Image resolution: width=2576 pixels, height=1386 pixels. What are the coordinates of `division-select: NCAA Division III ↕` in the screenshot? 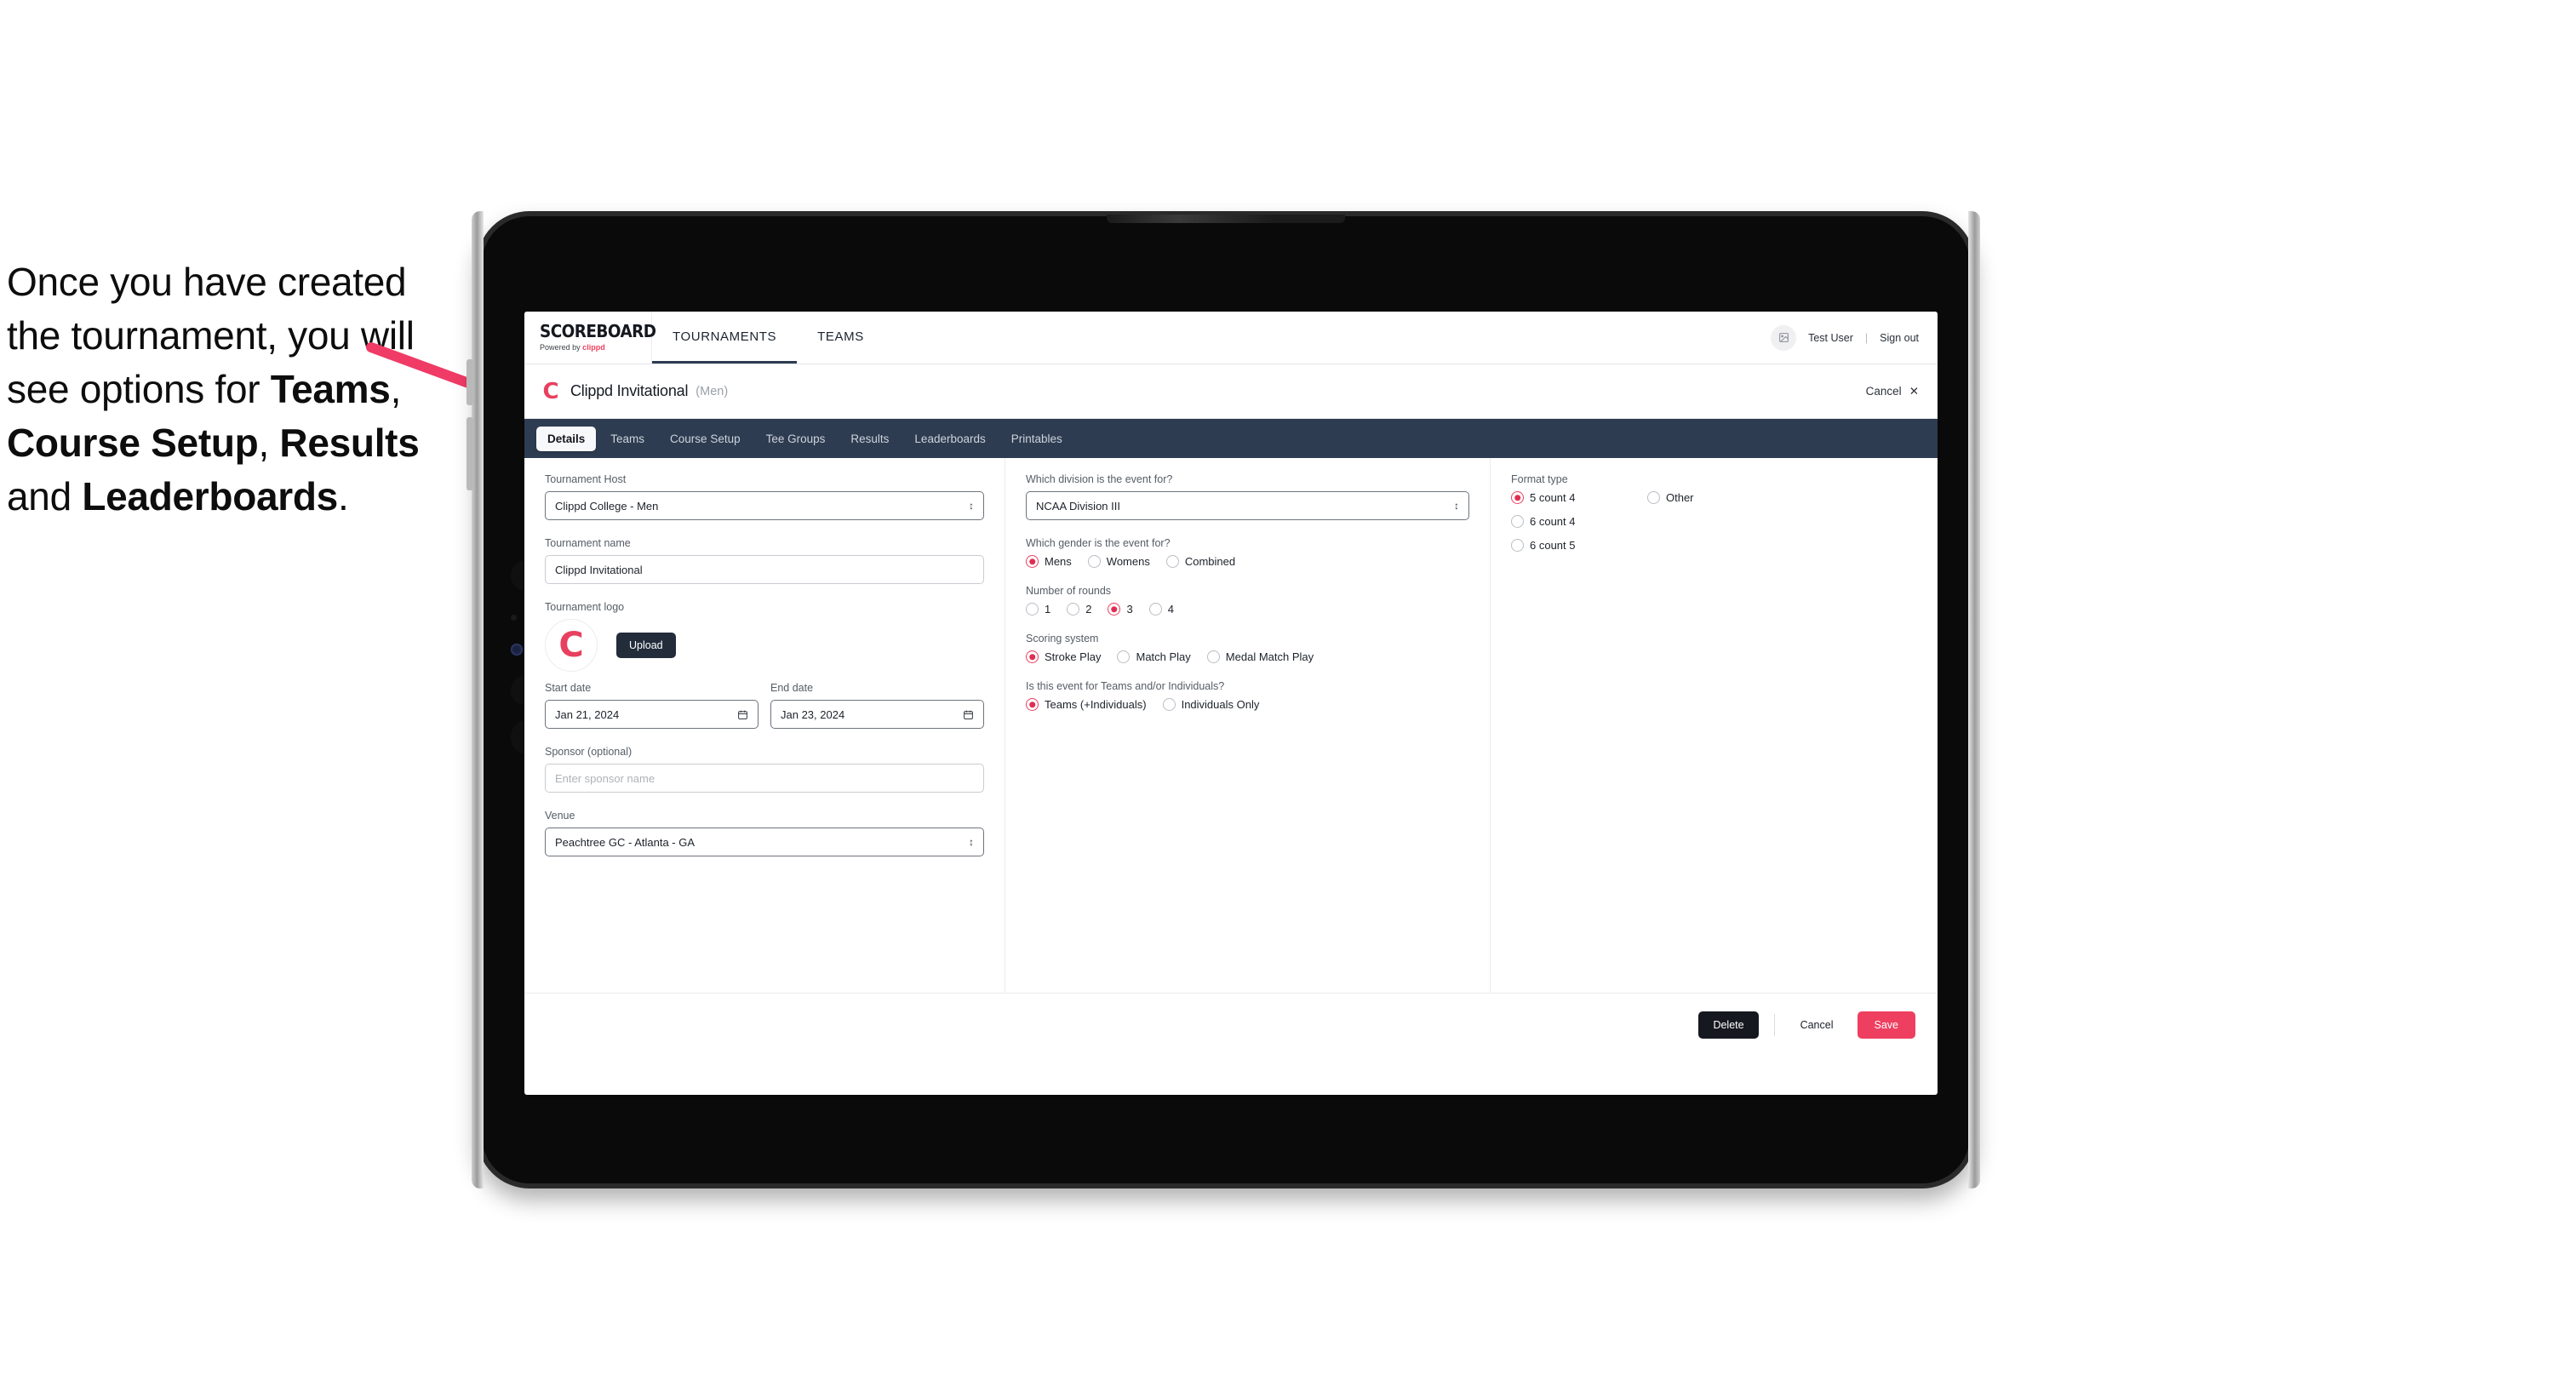 It's located at (1247, 505).